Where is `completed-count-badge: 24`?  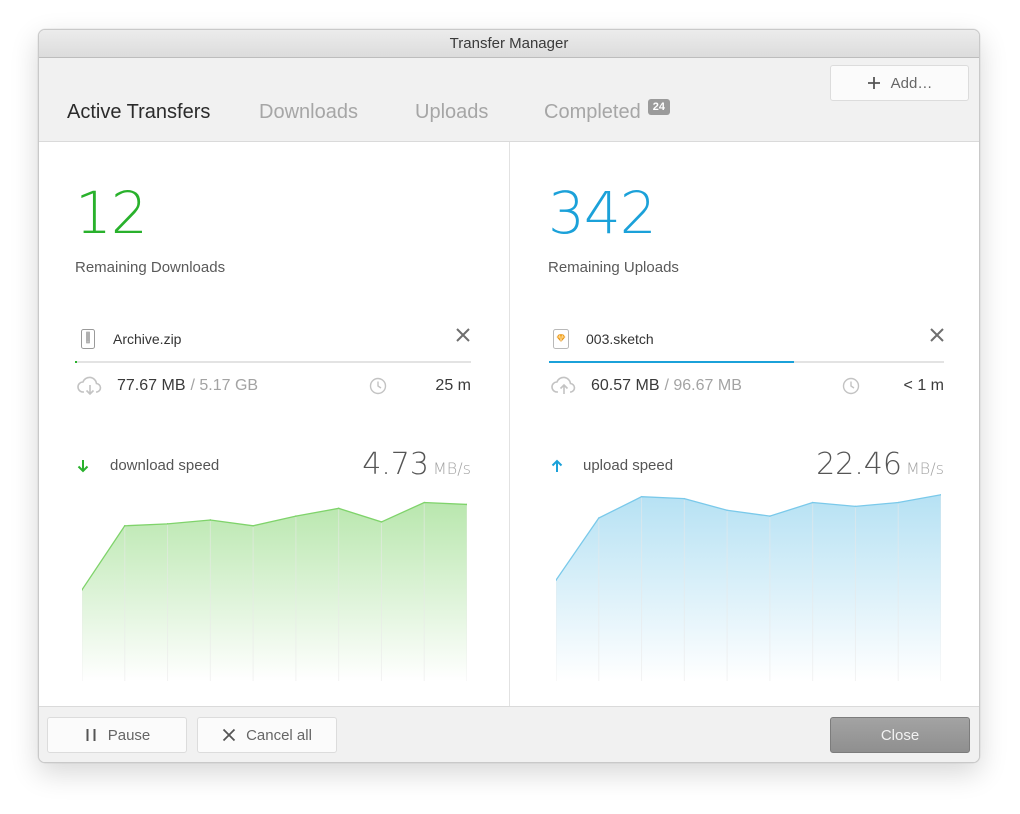
completed-count-badge: 24 is located at coordinates (658, 107).